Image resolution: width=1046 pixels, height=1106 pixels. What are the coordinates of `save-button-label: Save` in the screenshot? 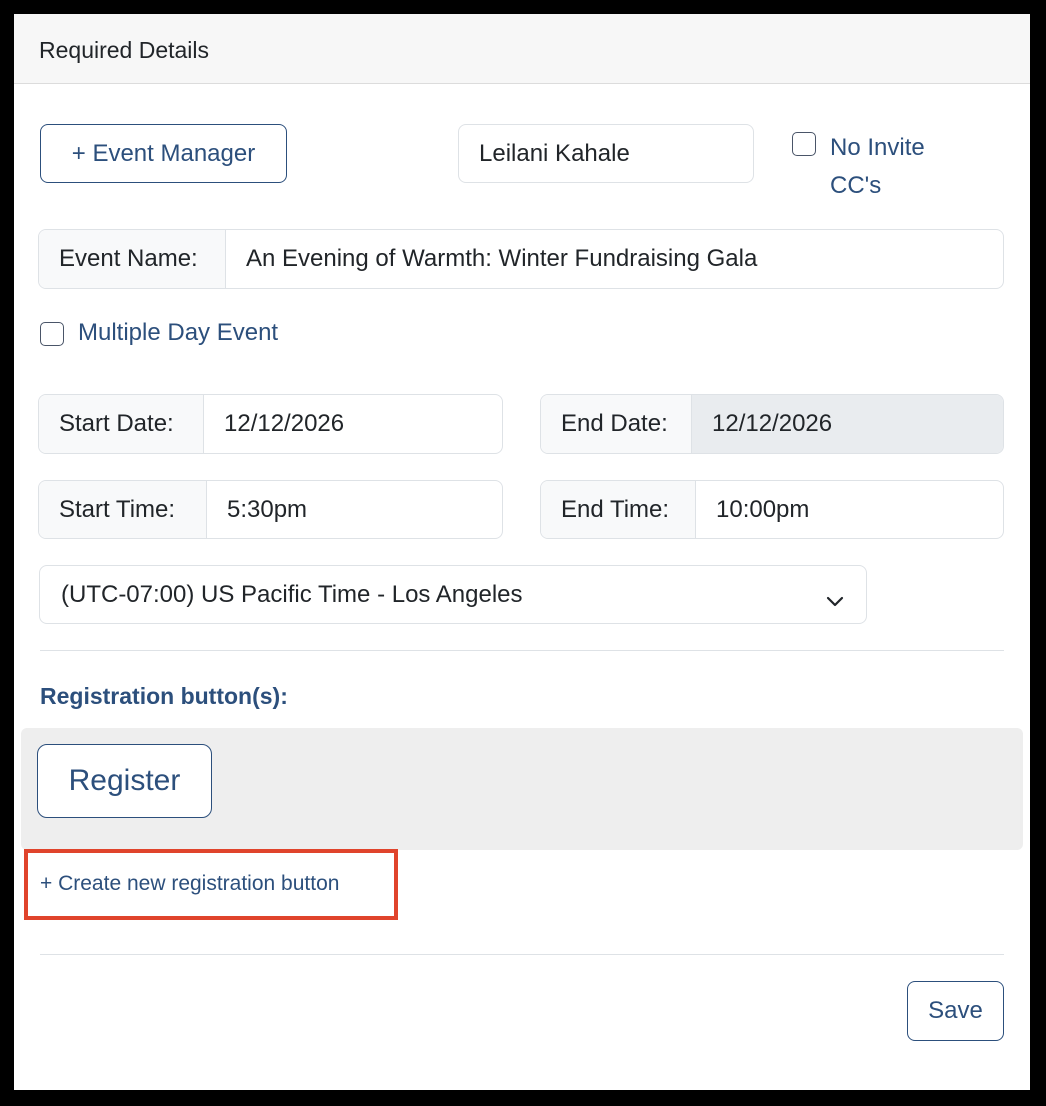 It's located at (955, 1010).